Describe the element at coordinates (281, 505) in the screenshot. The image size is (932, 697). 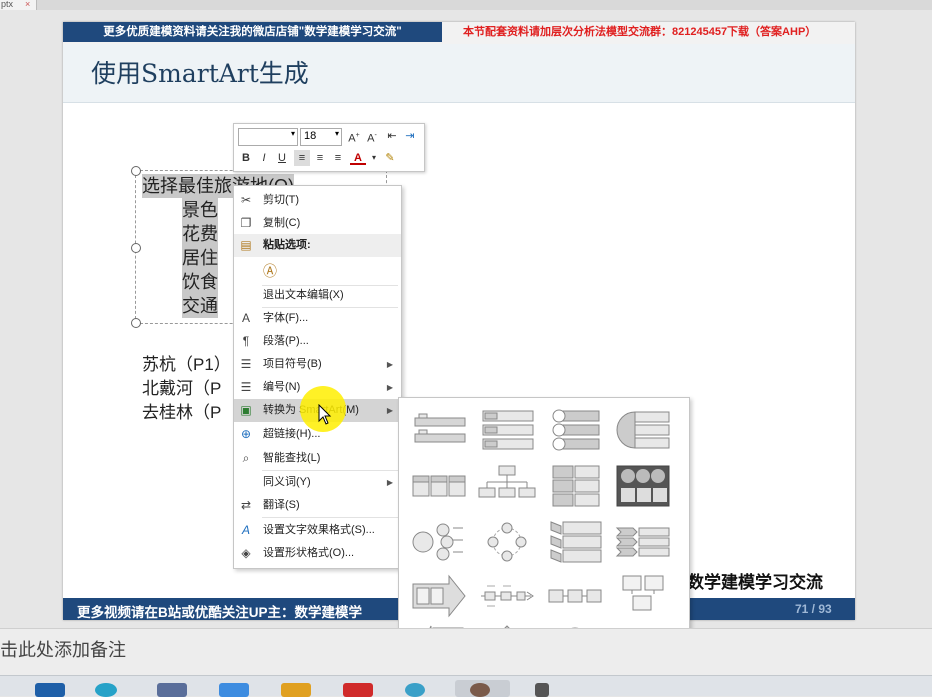
I see `menu-item-label: 翻译(S)` at that location.